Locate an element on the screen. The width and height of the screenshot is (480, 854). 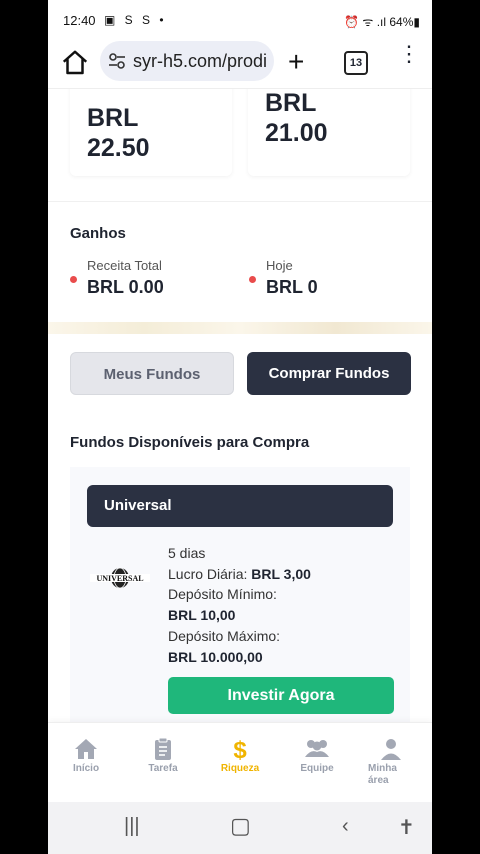
nav-label: Minha área is located at coordinates (382, 774).